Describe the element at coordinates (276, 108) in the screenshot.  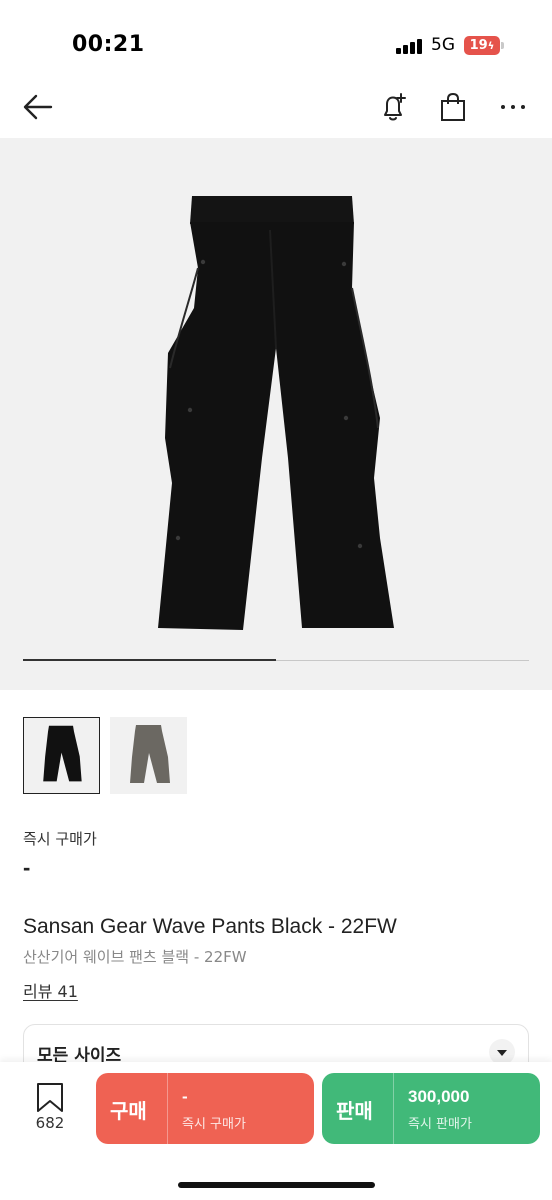
I see `nav-bar` at that location.